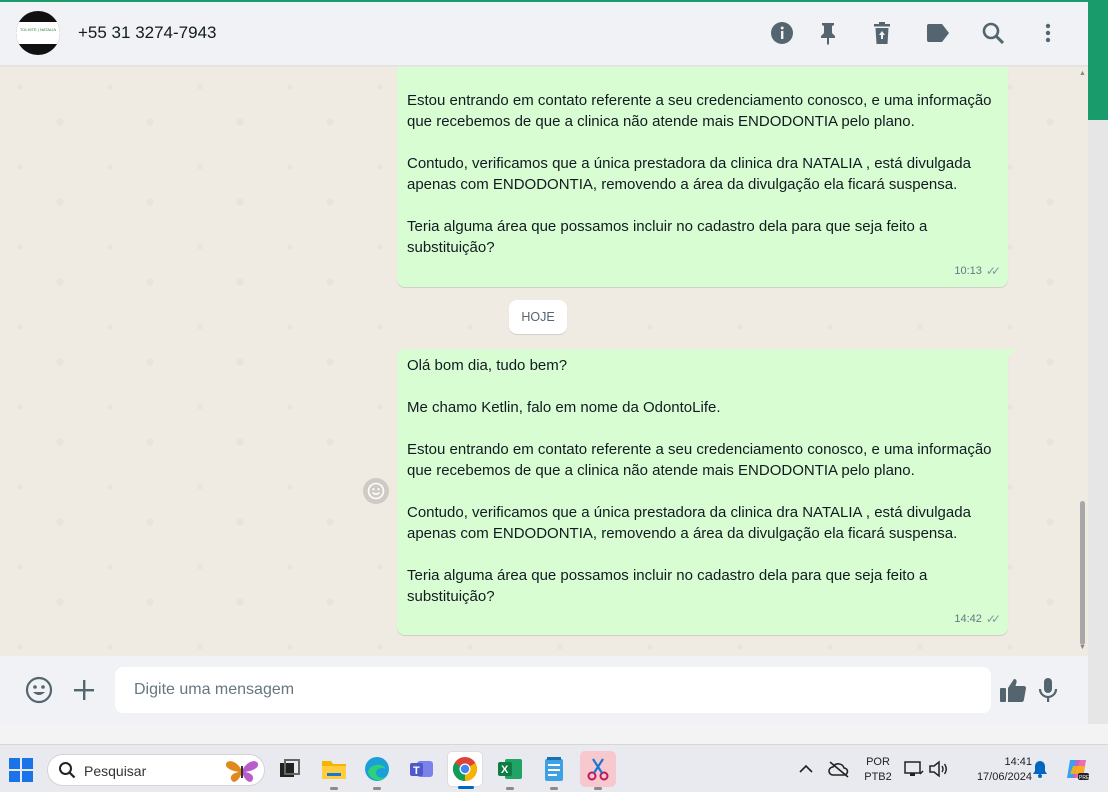 Image resolution: width=1108 pixels, height=792 pixels. Describe the element at coordinates (598, 770) in the screenshot. I see `snipping-tool-app` at that location.